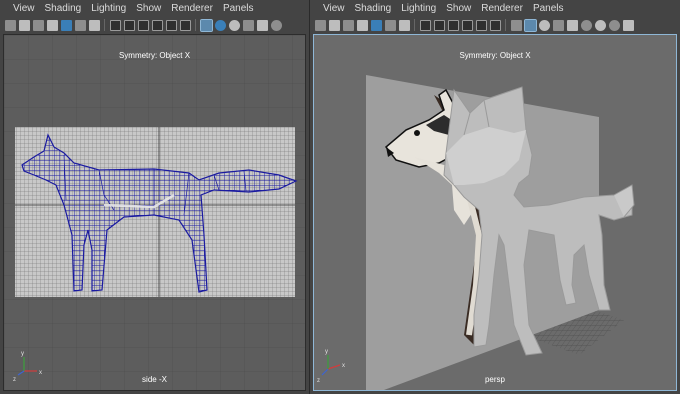 Image resolution: width=680 pixels, height=394 pixels. Describe the element at coordinates (494, 379) in the screenshot. I see `camera-name-label: persp` at that location.